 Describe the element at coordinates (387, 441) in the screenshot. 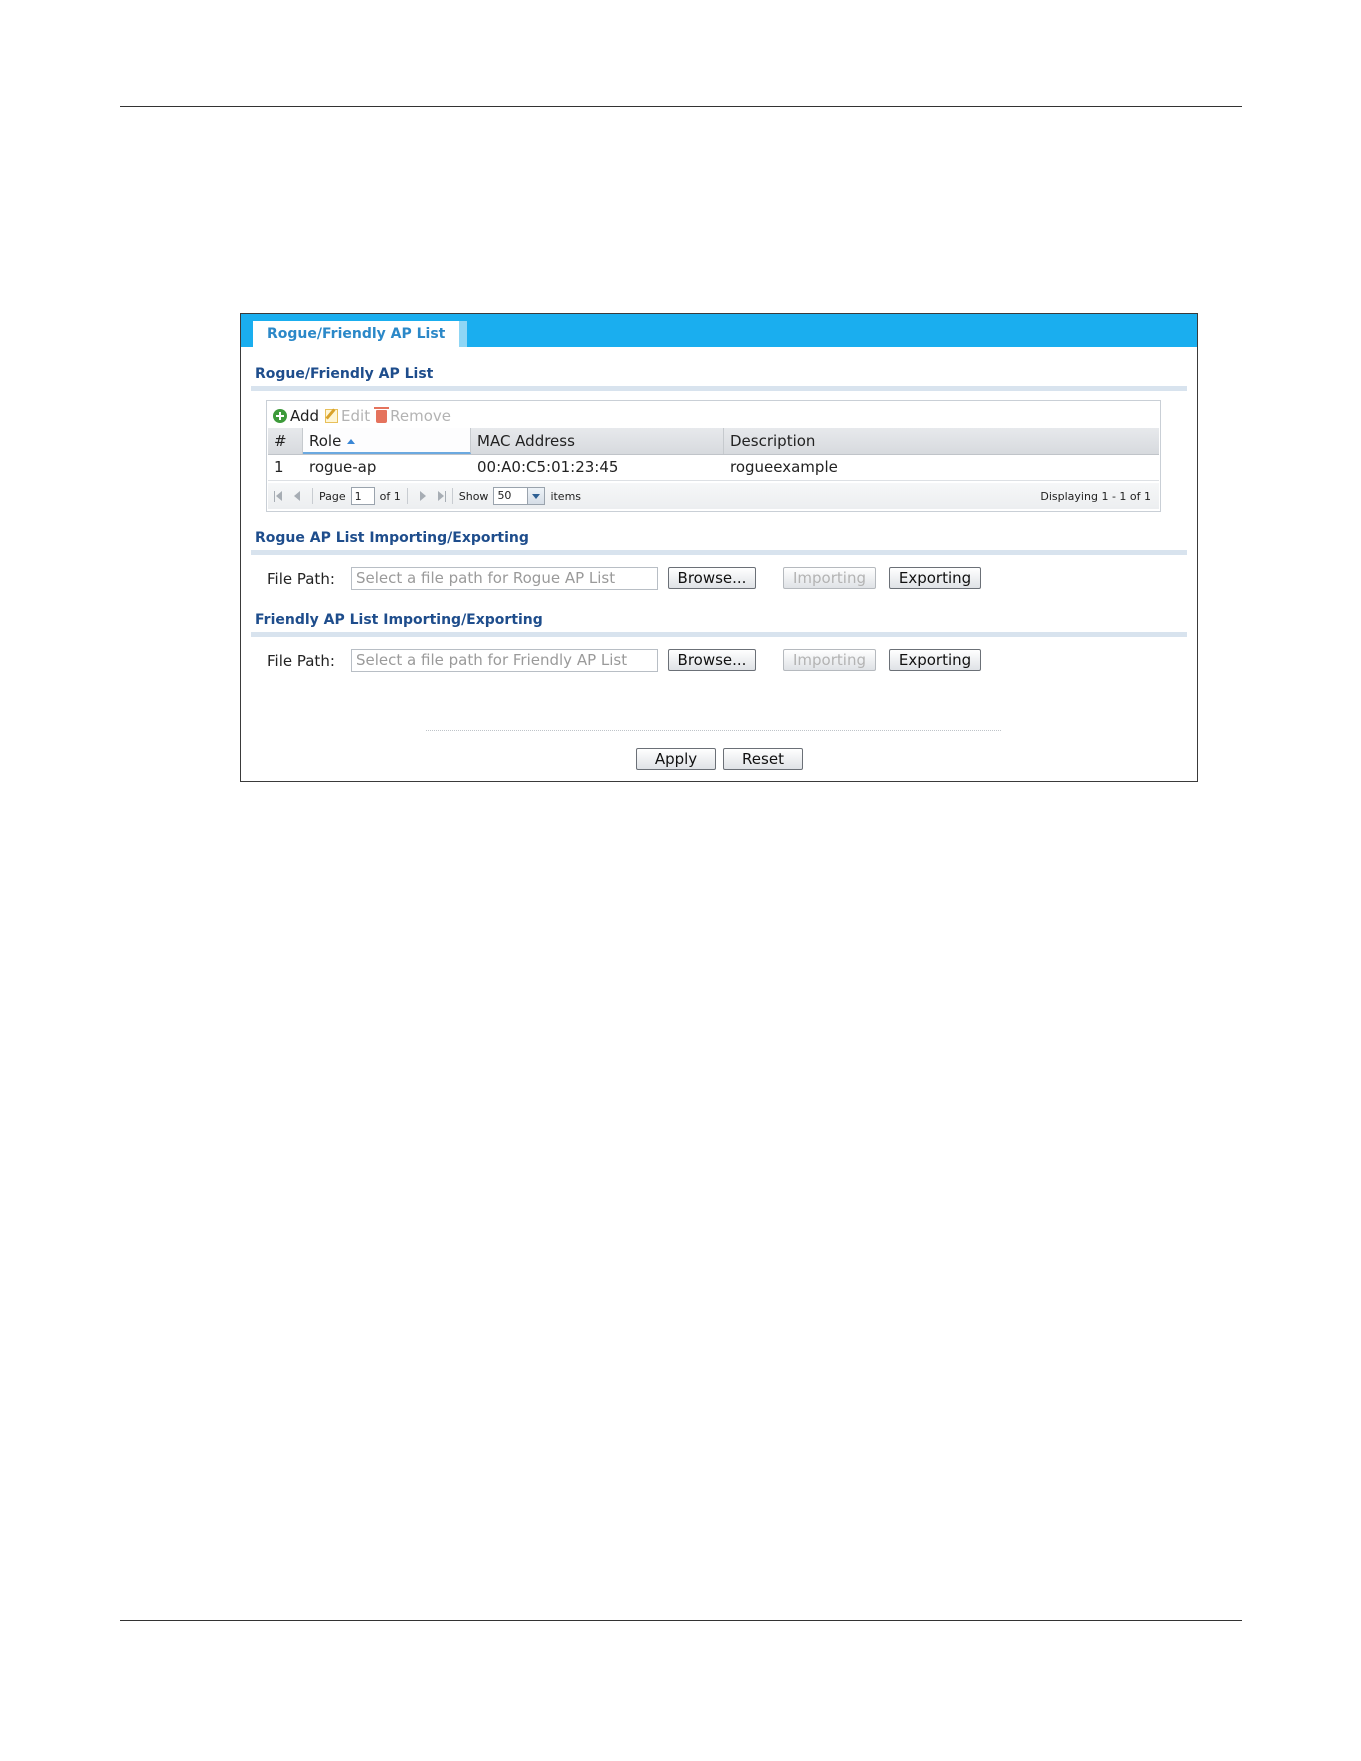

I see `column-header-role: Role` at that location.